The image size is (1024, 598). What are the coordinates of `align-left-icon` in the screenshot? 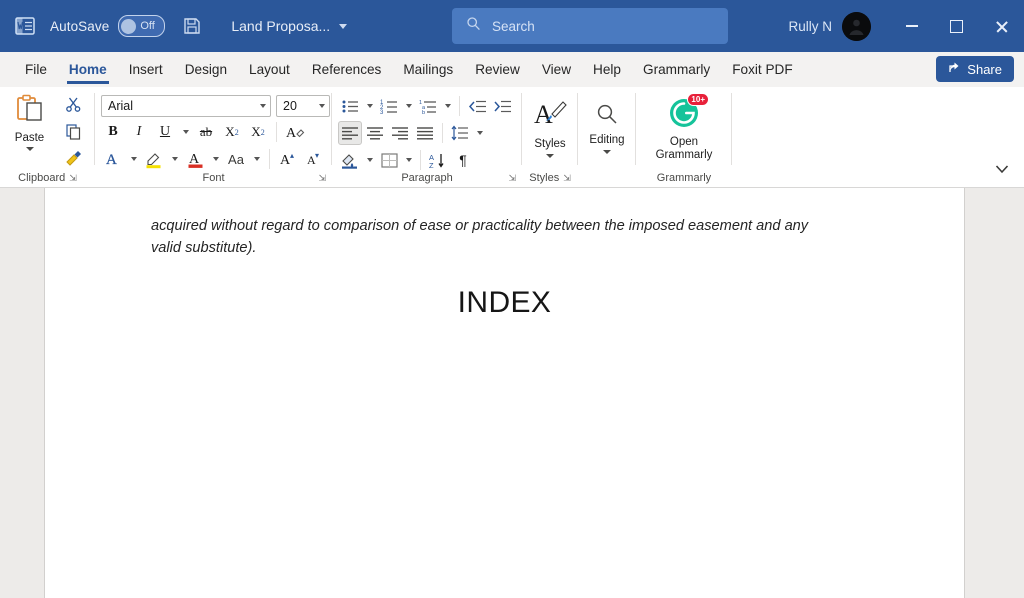 It's located at (350, 133).